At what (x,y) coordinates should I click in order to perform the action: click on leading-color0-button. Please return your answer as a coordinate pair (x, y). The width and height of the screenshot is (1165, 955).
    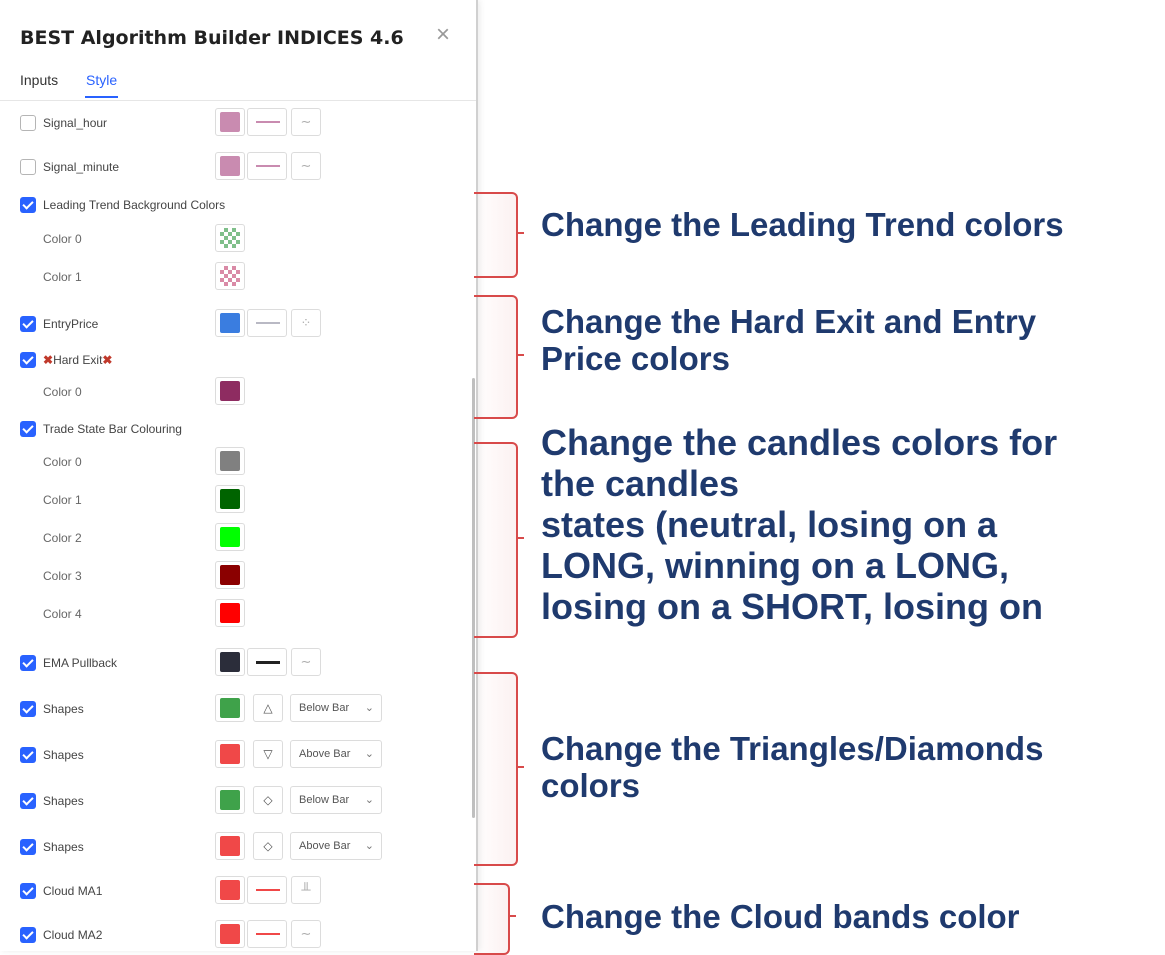
    Looking at the image, I should click on (230, 238).